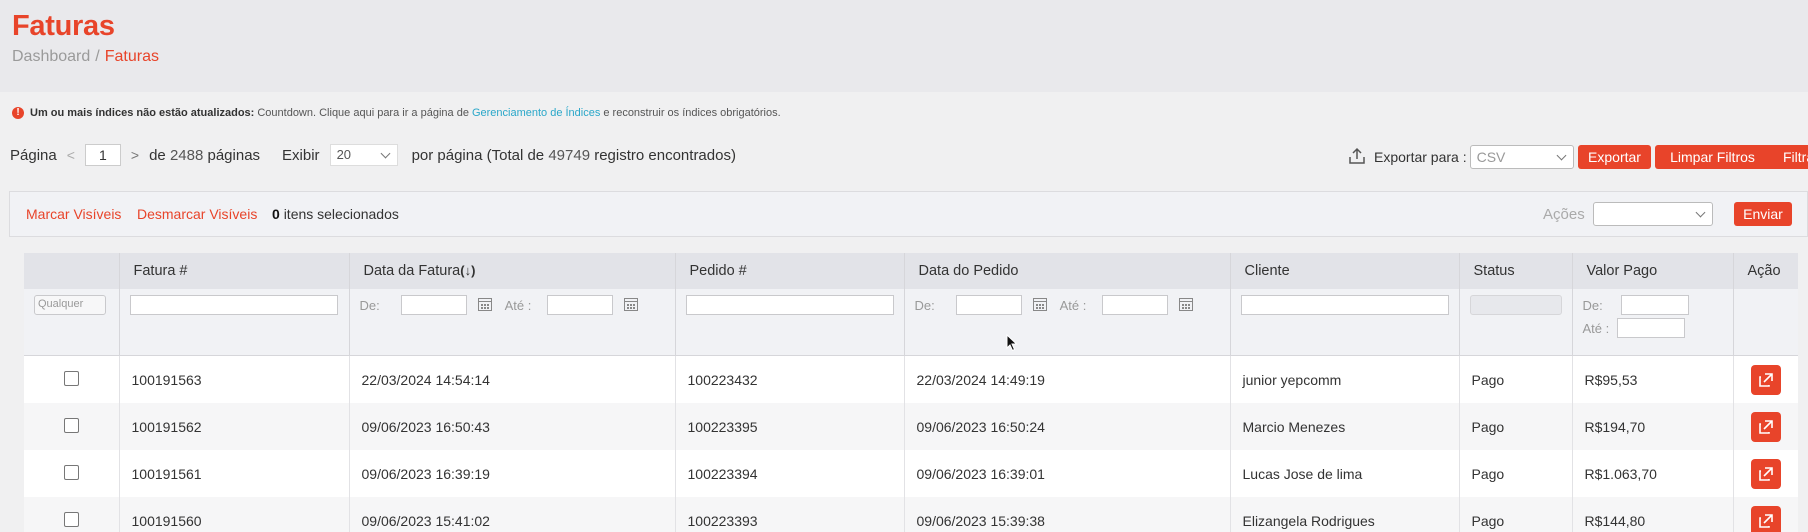  What do you see at coordinates (1521, 157) in the screenshot?
I see `export-format-select: CSV` at bounding box center [1521, 157].